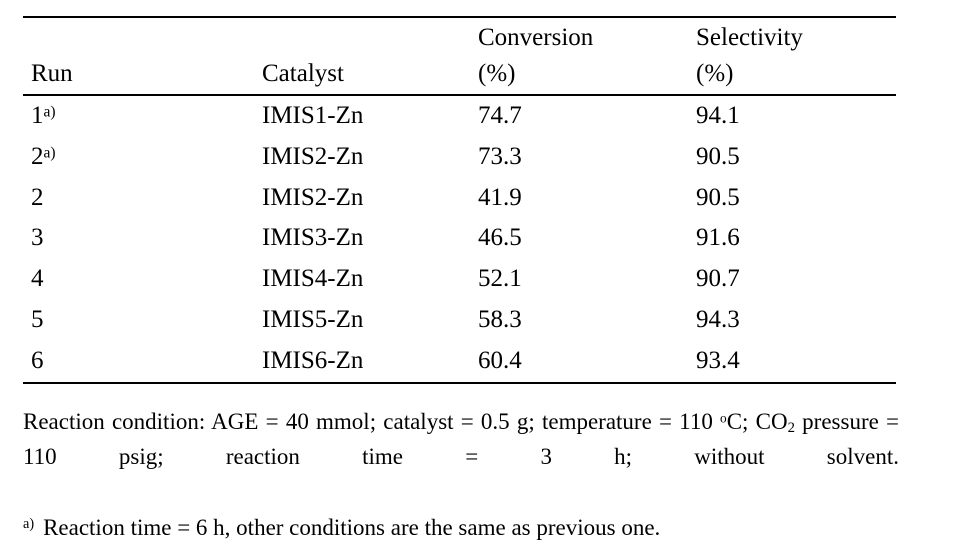  Describe the element at coordinates (500, 279) in the screenshot. I see `cell-conversion: 52.1` at that location.